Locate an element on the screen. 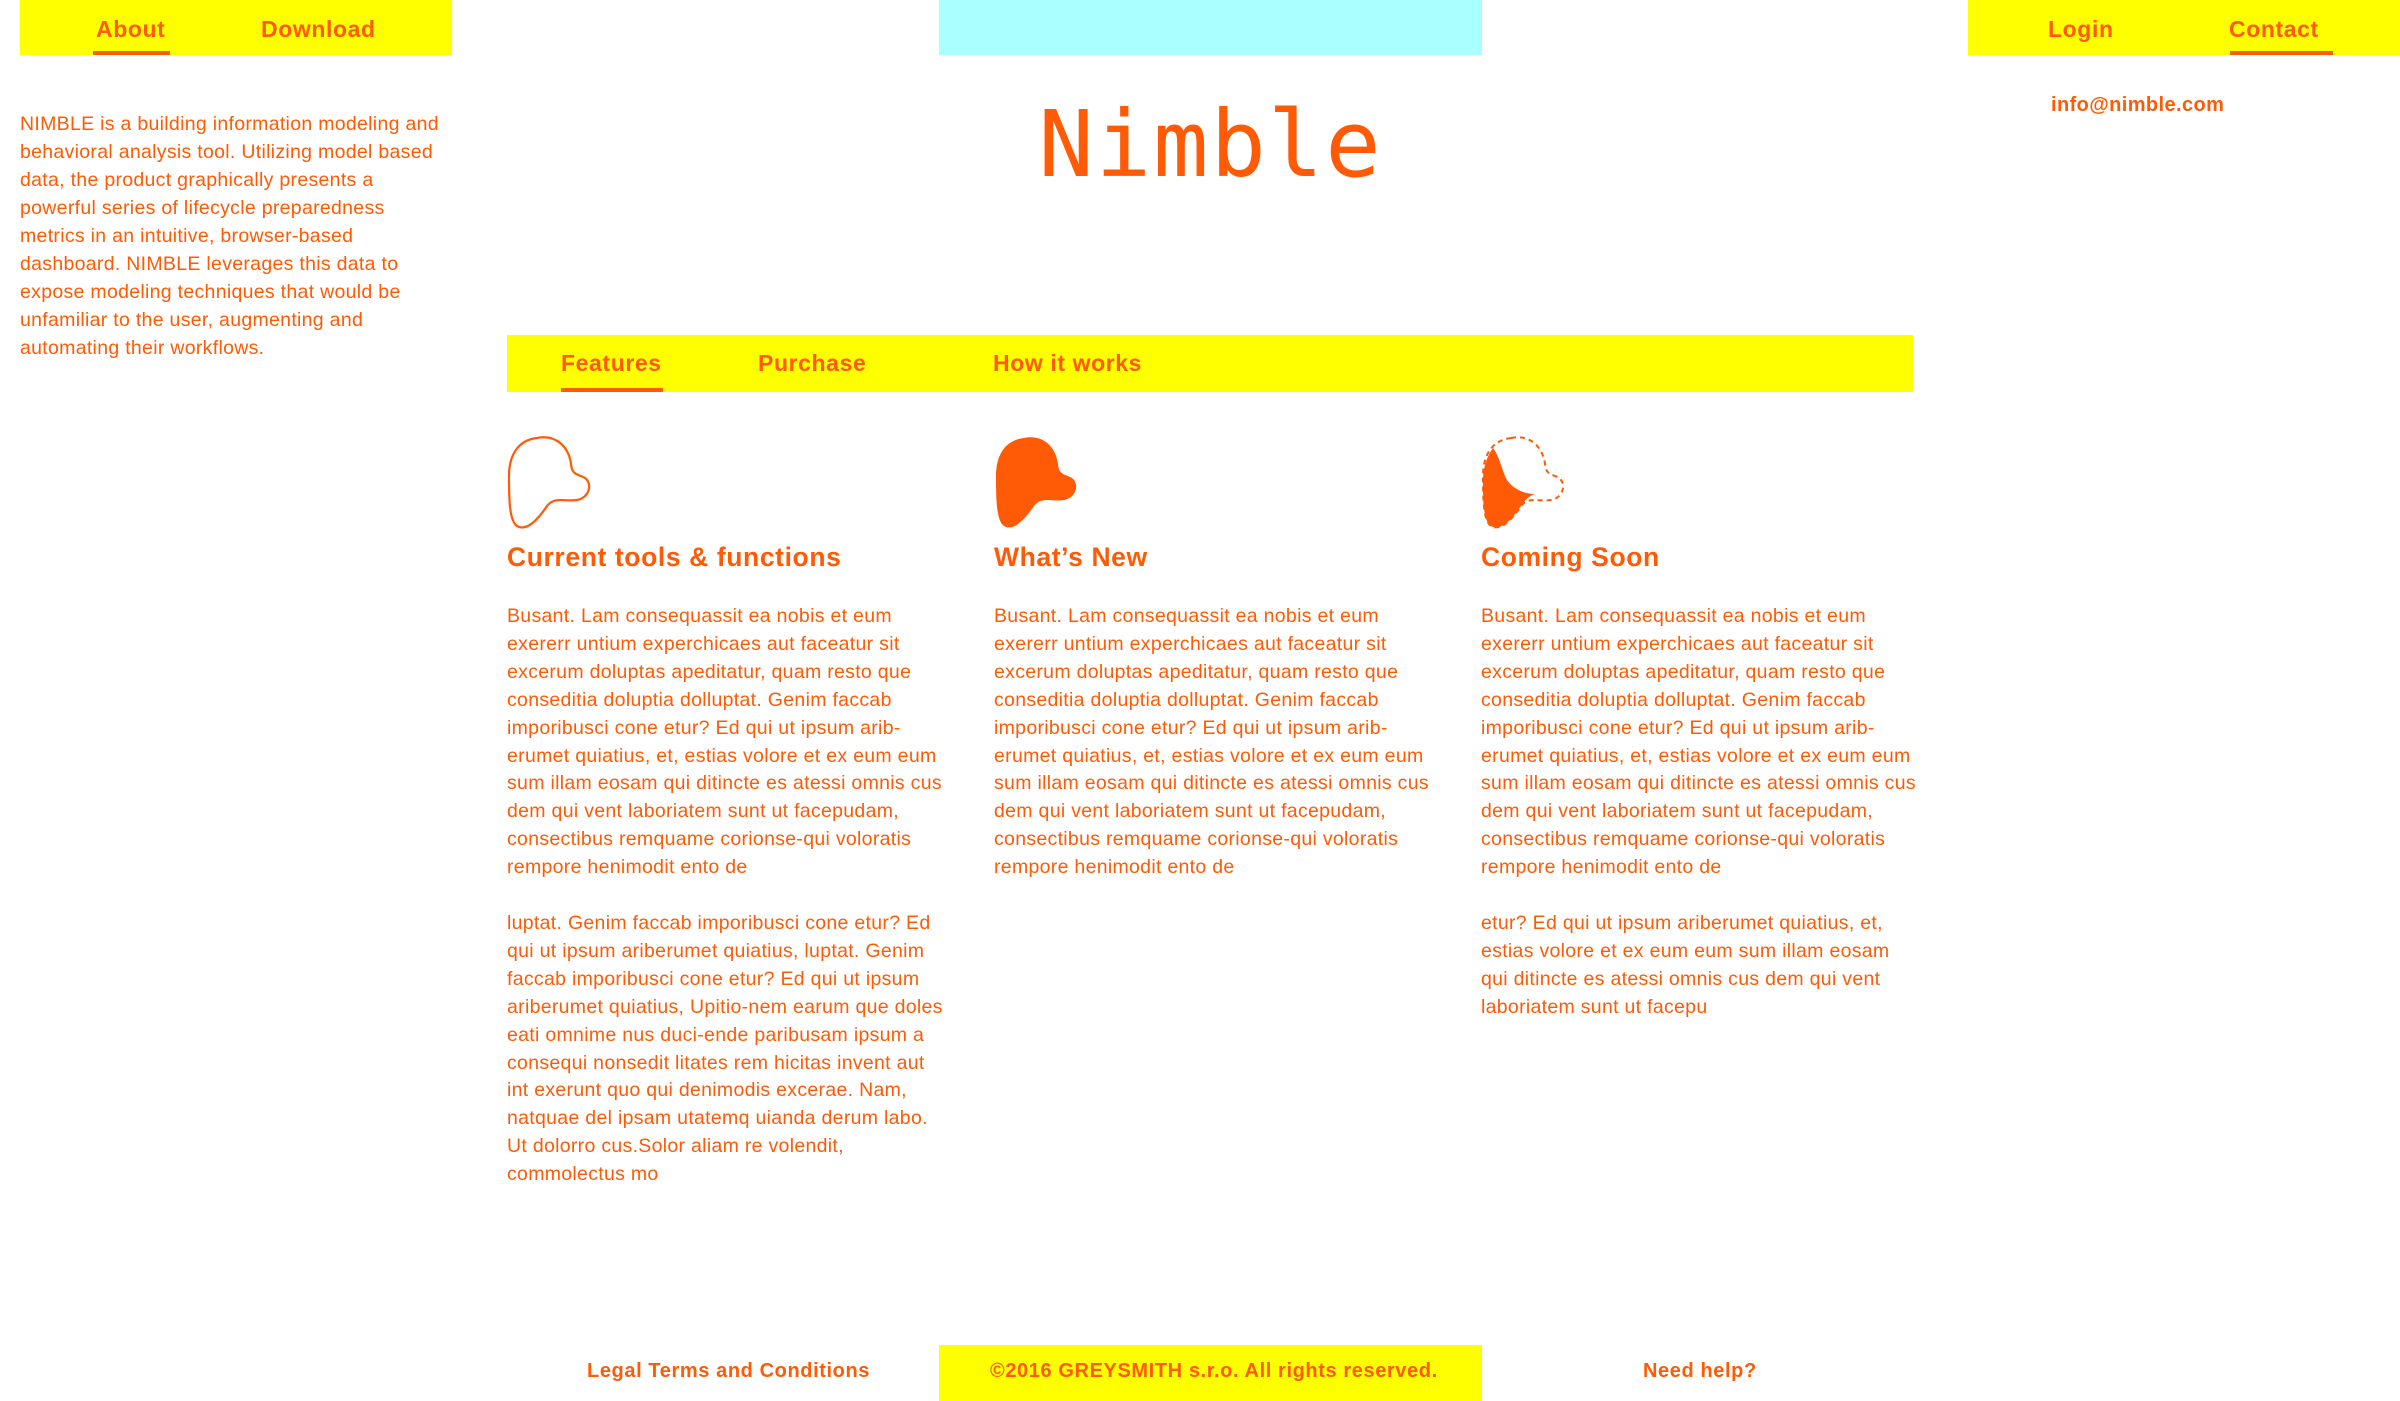 This screenshot has height=1401, width=2400. tab-purchase: Purchase is located at coordinates (812, 363).